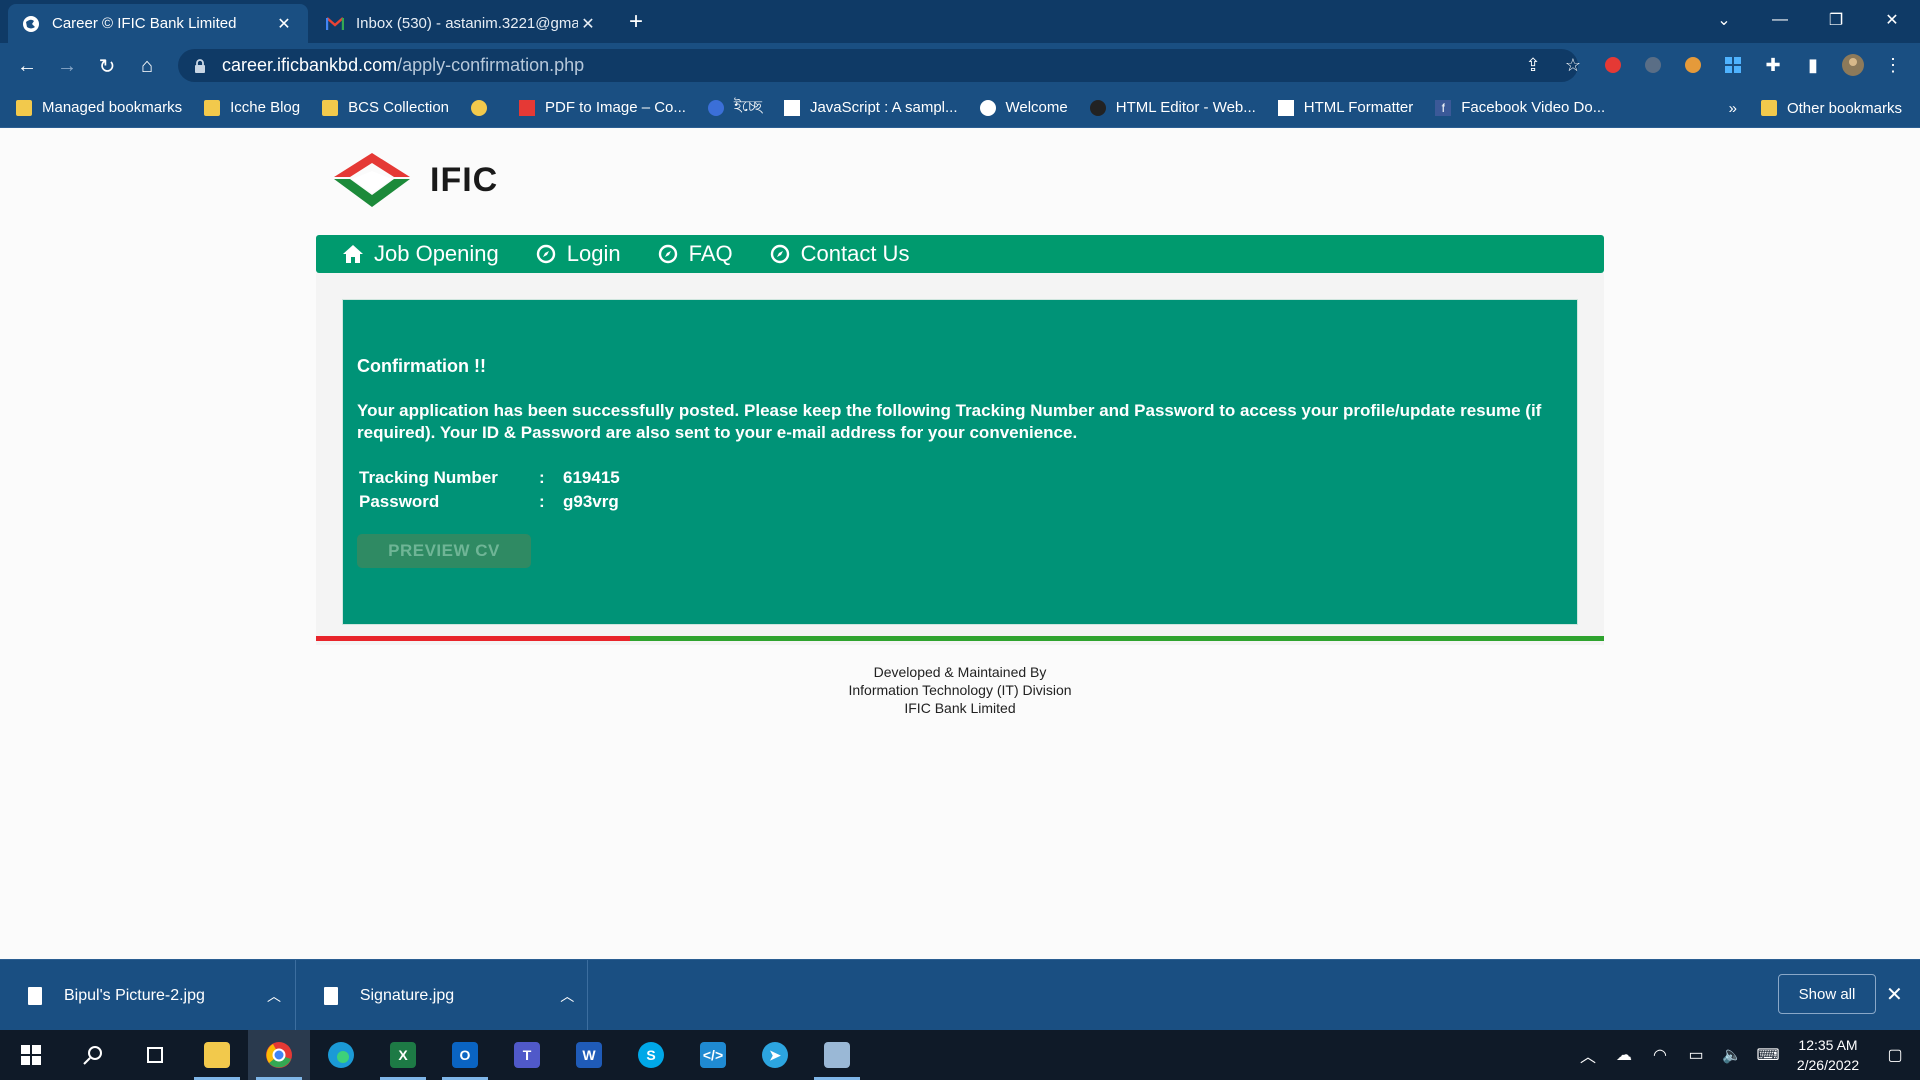 This screenshot has height=1080, width=1920. What do you see at coordinates (24, 107) in the screenshot?
I see `folder-icon` at bounding box center [24, 107].